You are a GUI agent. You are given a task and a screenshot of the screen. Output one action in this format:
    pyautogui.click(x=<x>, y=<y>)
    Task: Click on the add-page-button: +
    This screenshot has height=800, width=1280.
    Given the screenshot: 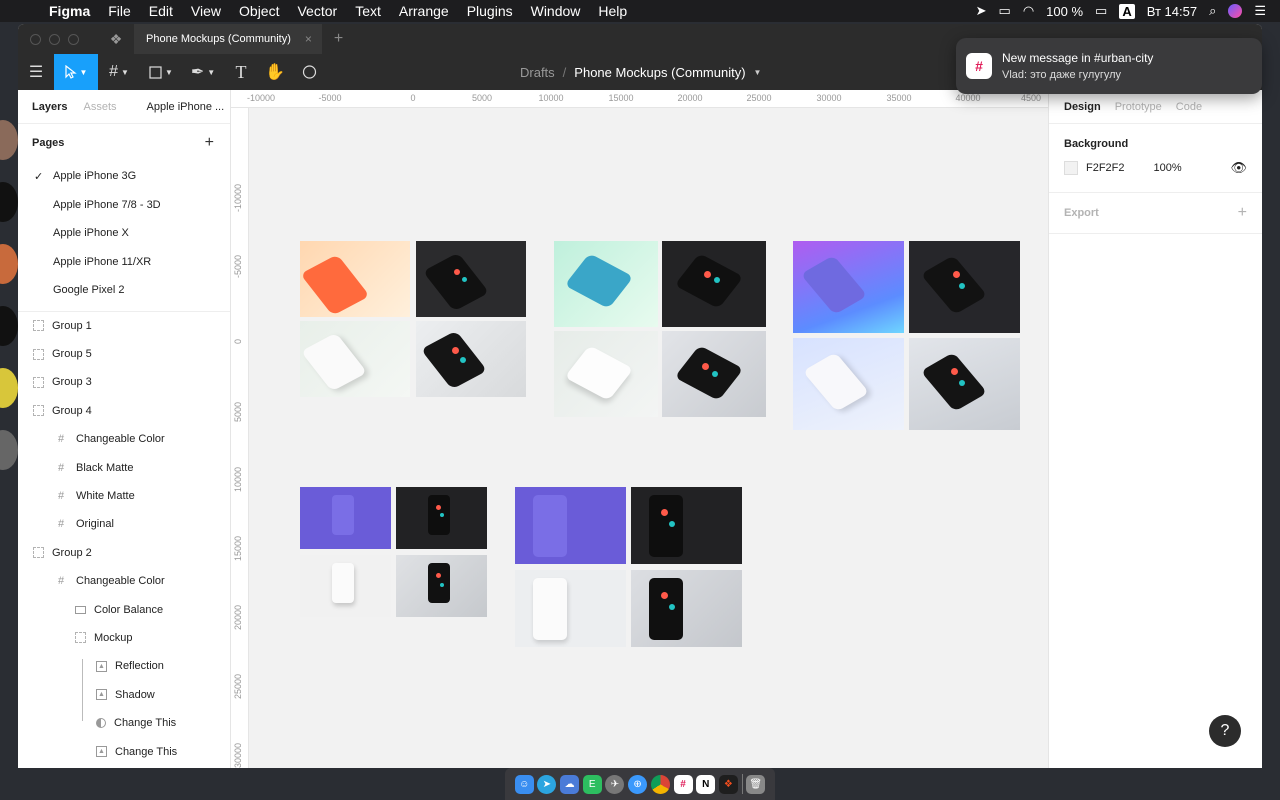 What is the action you would take?
    pyautogui.click(x=209, y=143)
    